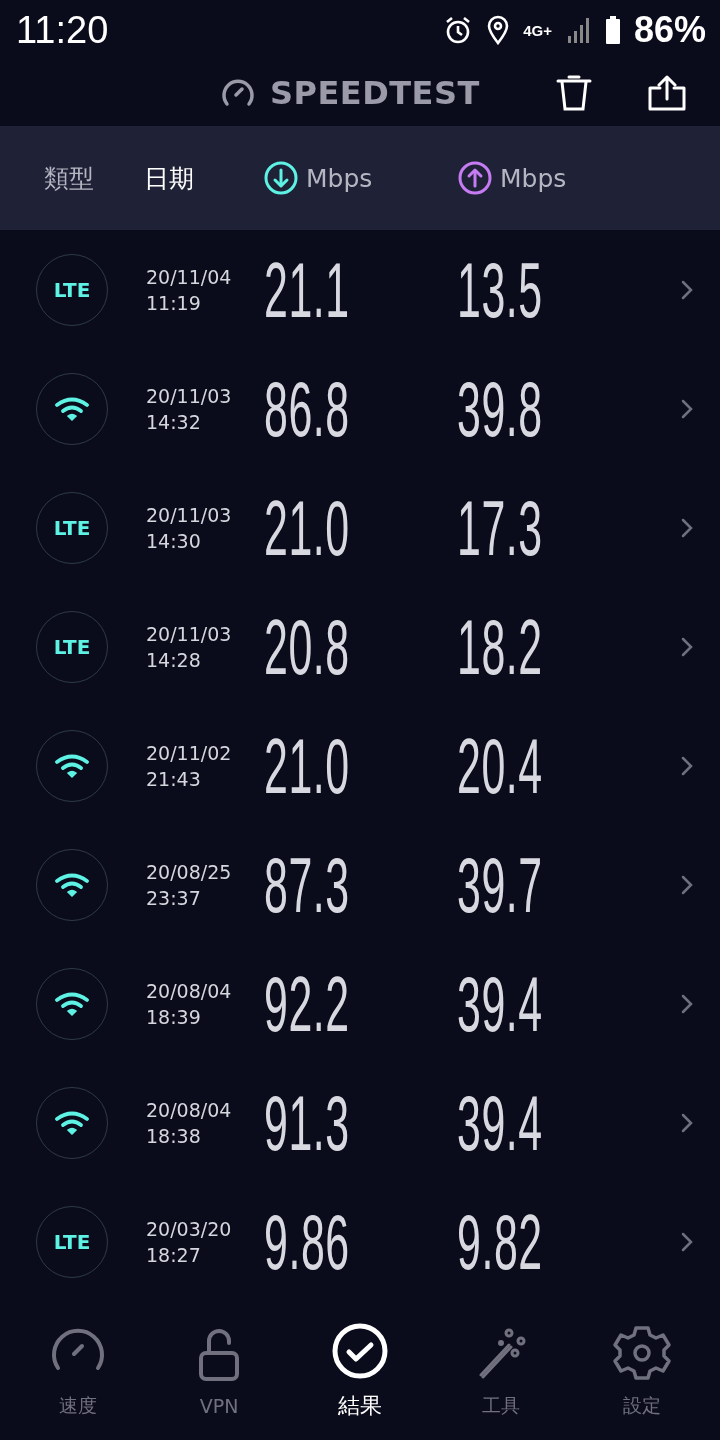  I want to click on result-date: 20/03/20, so click(189, 1229).